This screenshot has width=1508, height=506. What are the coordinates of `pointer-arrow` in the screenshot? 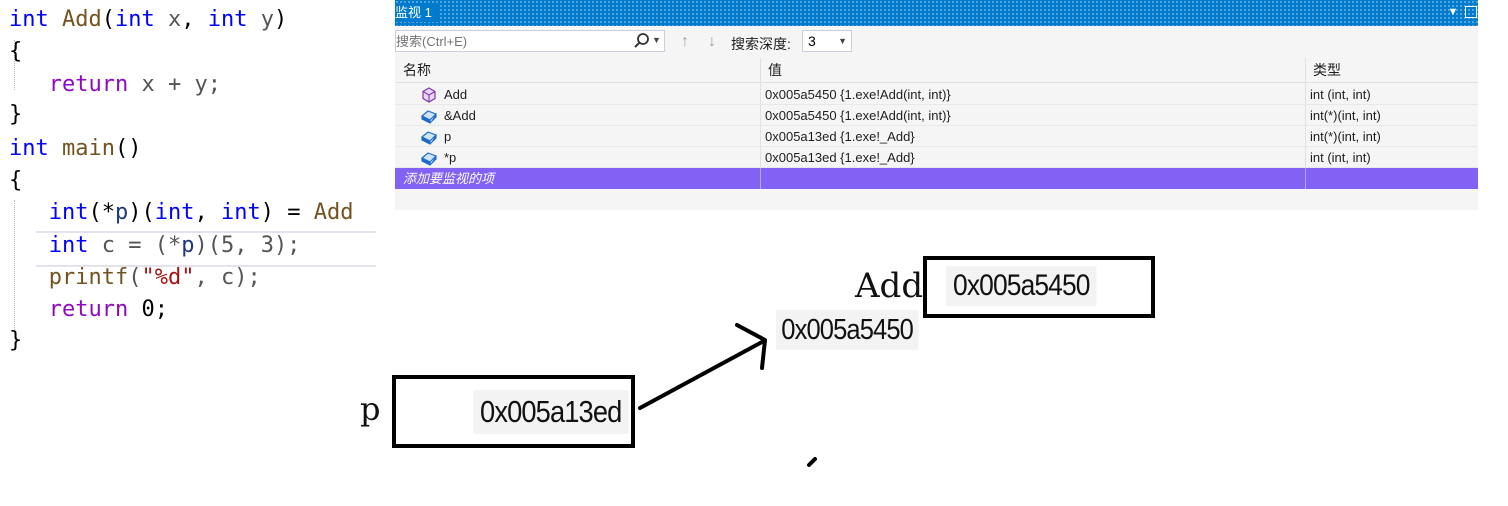 It's located at (727, 395).